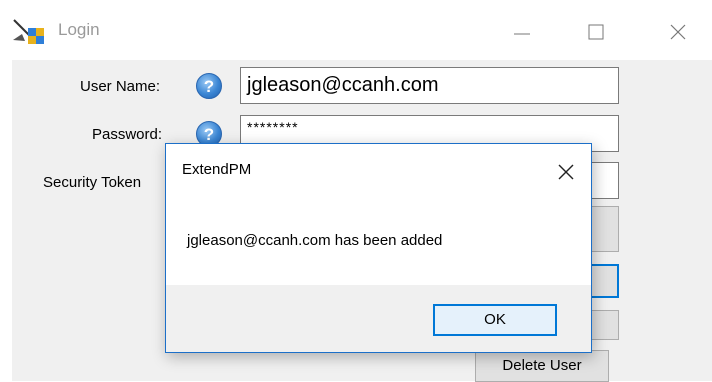 This screenshot has height=382, width=712. What do you see at coordinates (495, 320) in the screenshot?
I see `ok-button: OK` at bounding box center [495, 320].